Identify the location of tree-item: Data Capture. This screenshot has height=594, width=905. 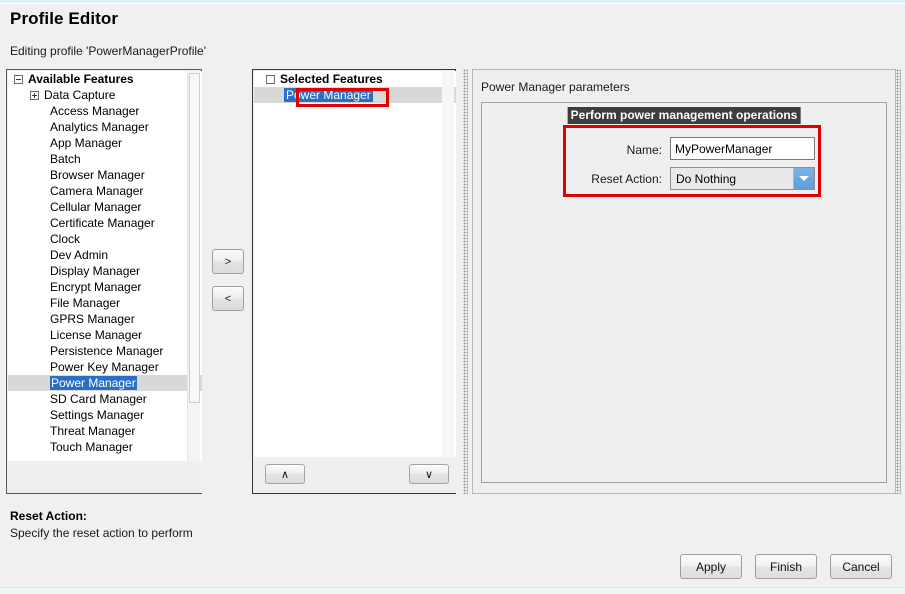
(105, 95).